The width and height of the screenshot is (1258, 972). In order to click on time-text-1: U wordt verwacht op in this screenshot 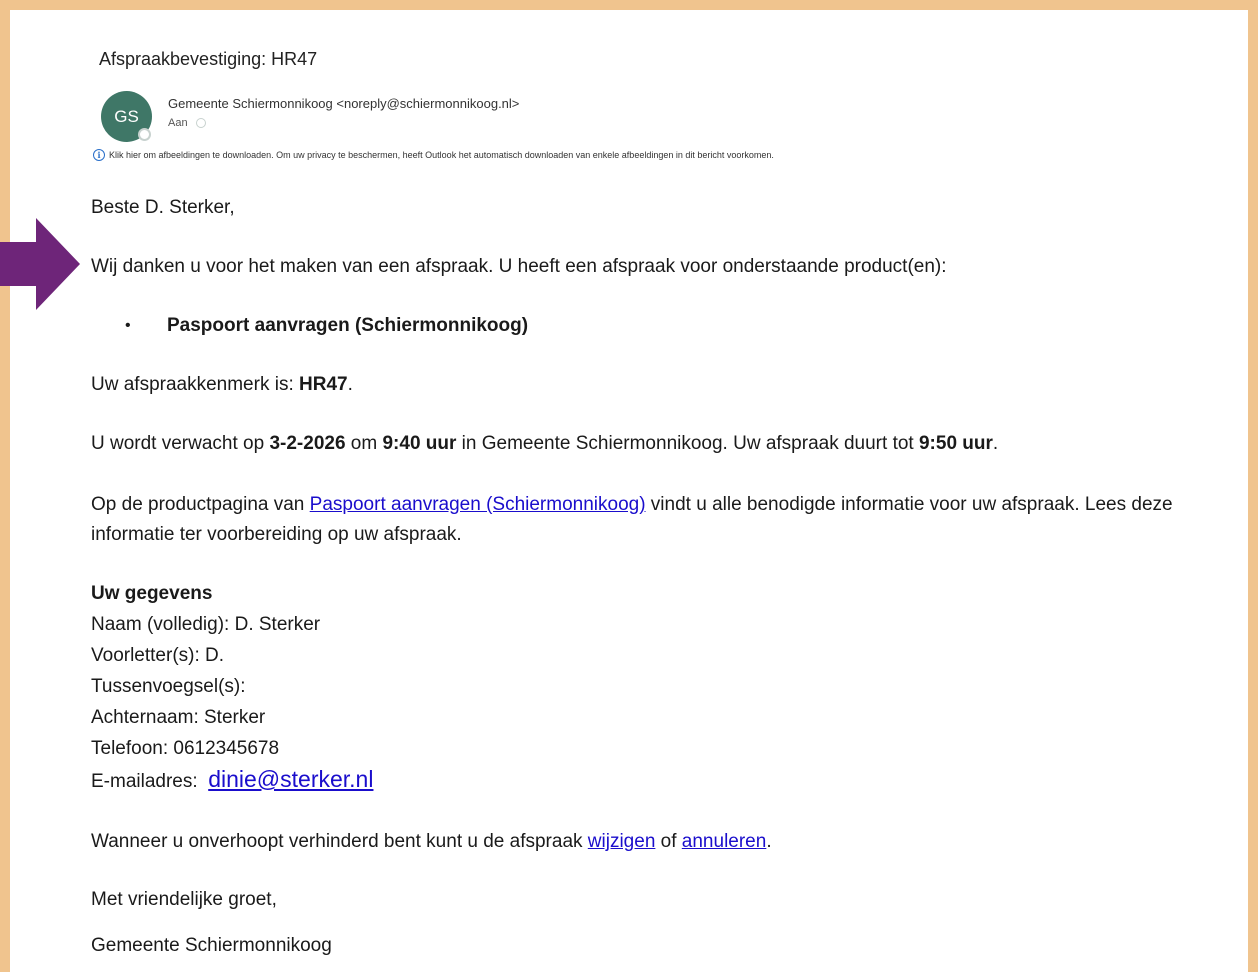, I will do `click(180, 443)`.